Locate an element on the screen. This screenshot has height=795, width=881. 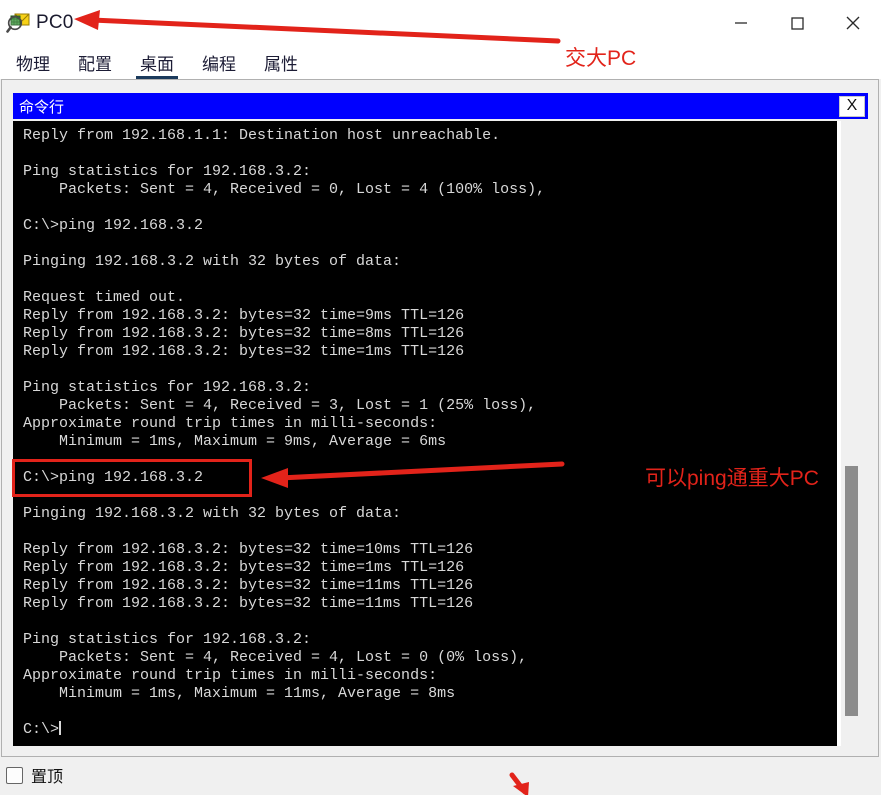
terminal-cursor is located at coordinates (60, 728).